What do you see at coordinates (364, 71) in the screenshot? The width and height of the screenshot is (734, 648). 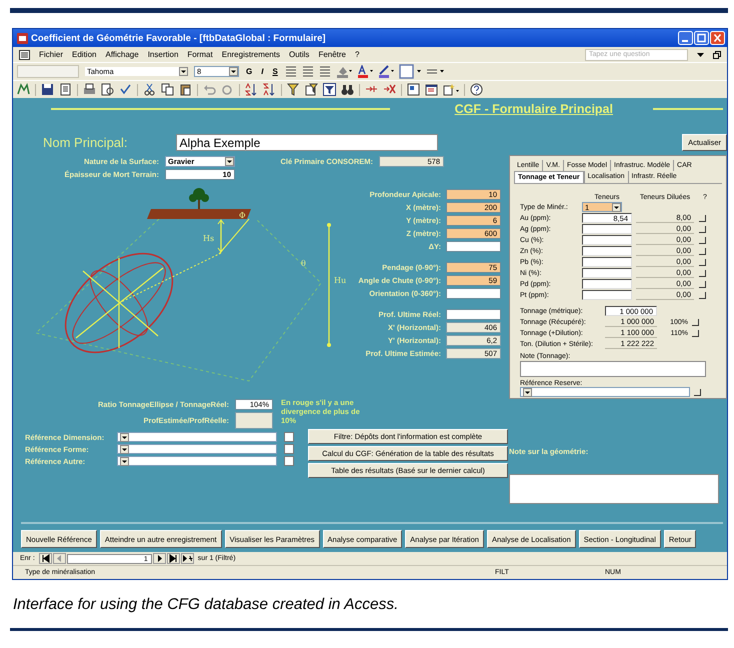 I see `font-color-icon` at bounding box center [364, 71].